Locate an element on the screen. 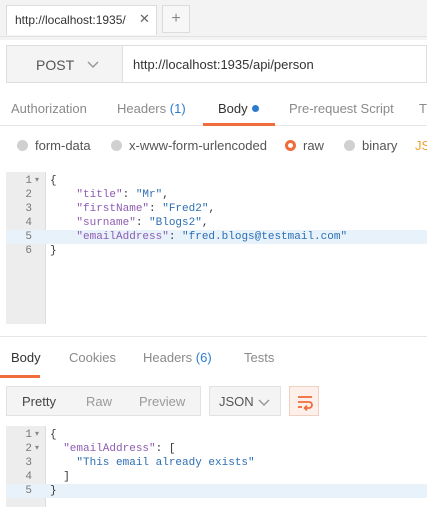  active-tab-indicator is located at coordinates (239, 124).